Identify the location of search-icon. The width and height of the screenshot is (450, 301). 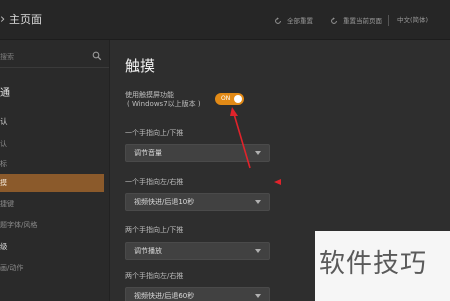
(97, 56).